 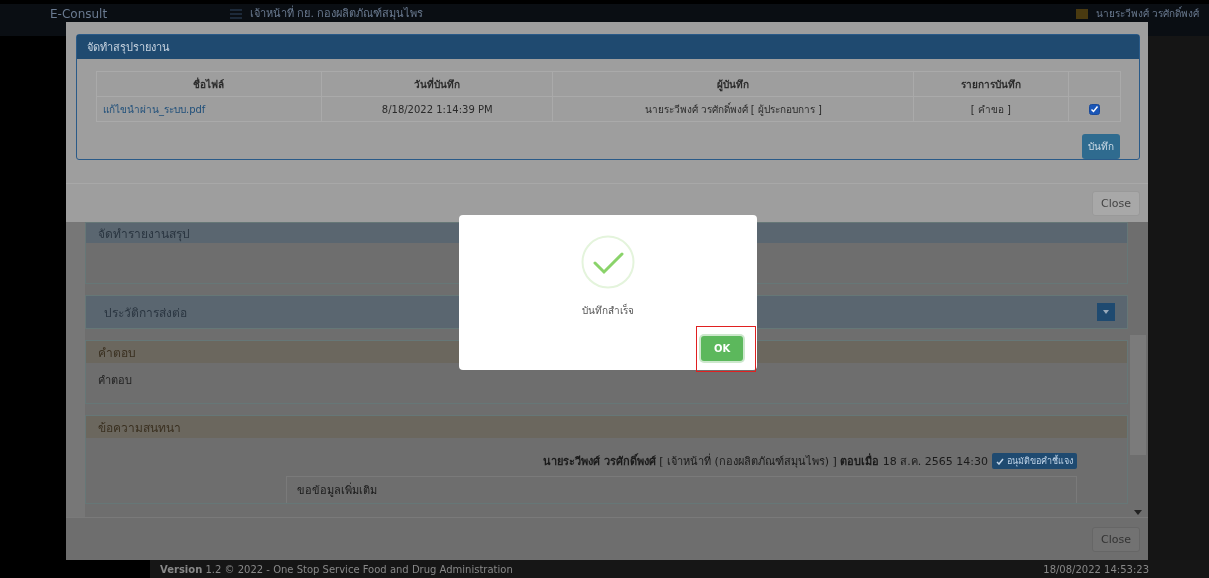 What do you see at coordinates (337, 14) in the screenshot?
I see `page-title: เจ้าหน้าที่ กย. กองผลิตภัณฑ์สมุนไพร` at bounding box center [337, 14].